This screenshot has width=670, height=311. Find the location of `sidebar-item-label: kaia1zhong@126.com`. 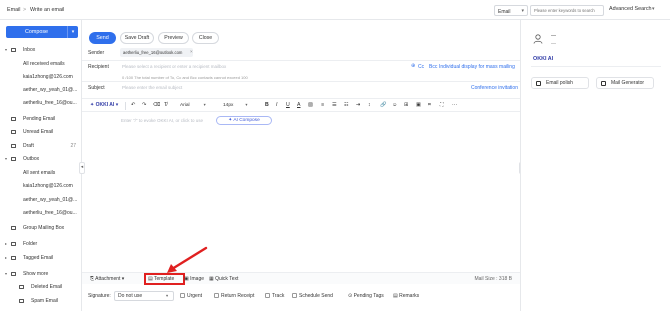

sidebar-item-label: kaia1zhong@126.com is located at coordinates (48, 77).